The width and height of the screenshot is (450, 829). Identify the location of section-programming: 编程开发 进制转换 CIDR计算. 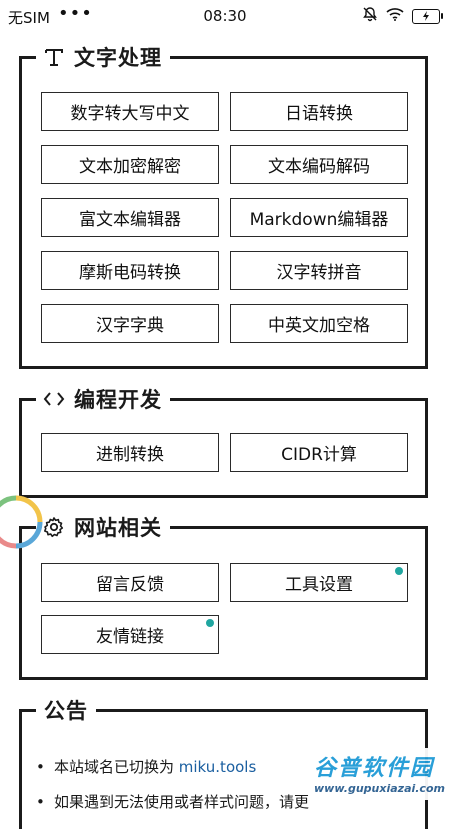
(223, 440).